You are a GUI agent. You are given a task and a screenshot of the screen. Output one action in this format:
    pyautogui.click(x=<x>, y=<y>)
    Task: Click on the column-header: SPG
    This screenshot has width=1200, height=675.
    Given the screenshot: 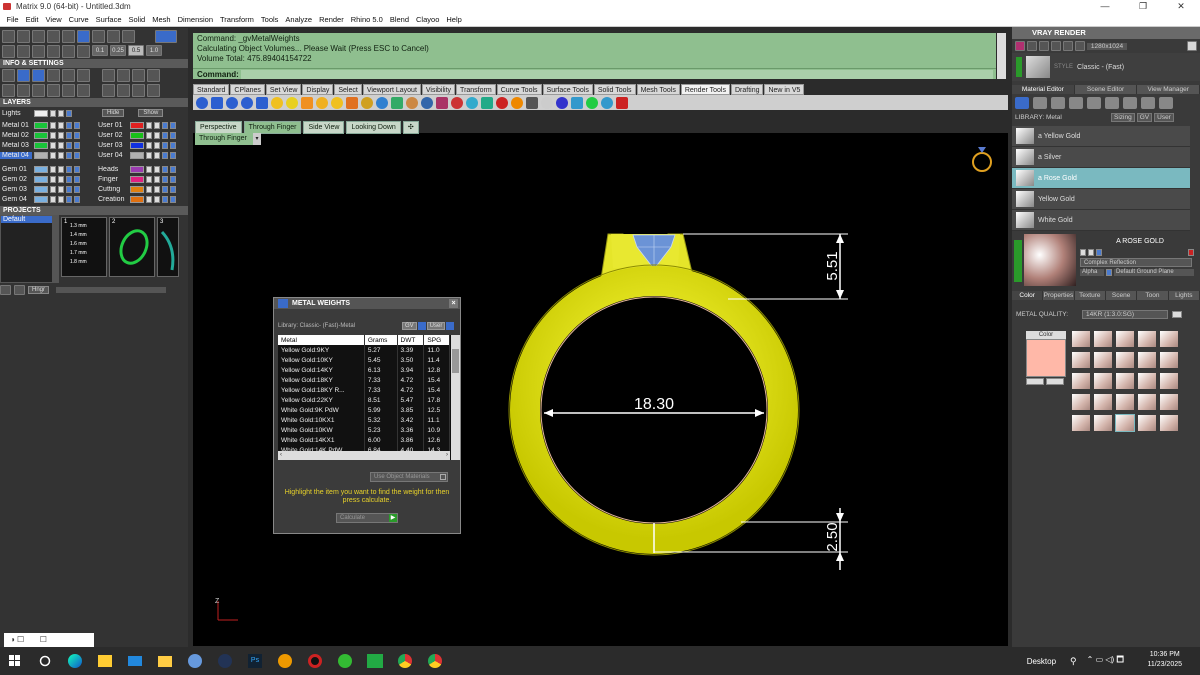 What is the action you would take?
    pyautogui.click(x=436, y=340)
    